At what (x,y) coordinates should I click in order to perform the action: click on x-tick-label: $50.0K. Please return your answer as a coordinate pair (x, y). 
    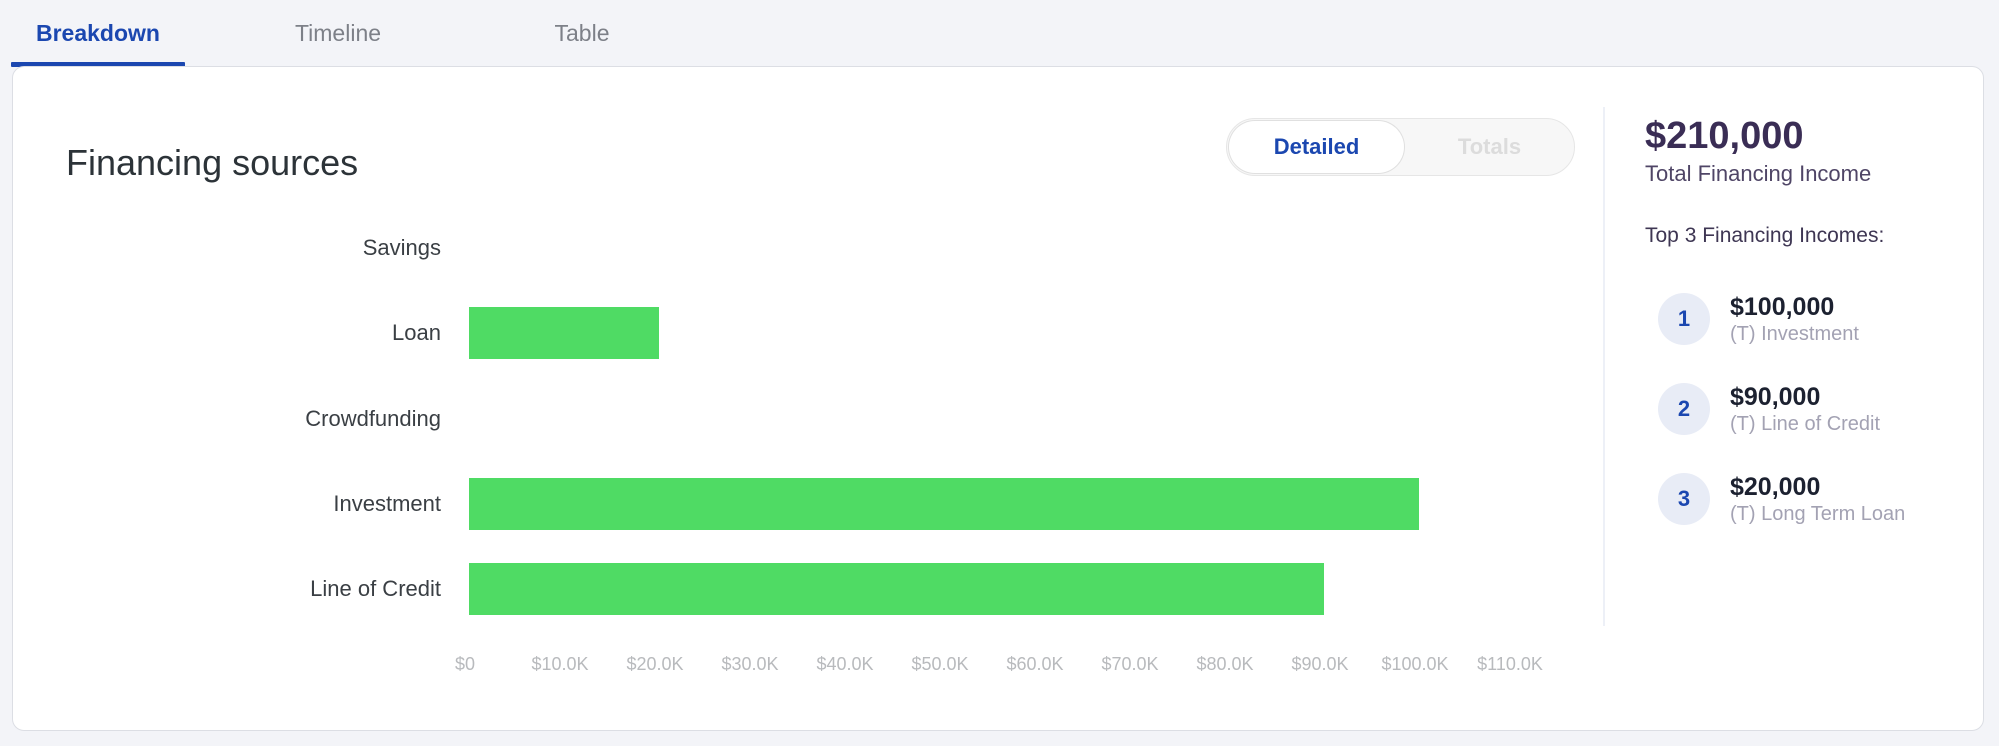
    Looking at the image, I should click on (940, 664).